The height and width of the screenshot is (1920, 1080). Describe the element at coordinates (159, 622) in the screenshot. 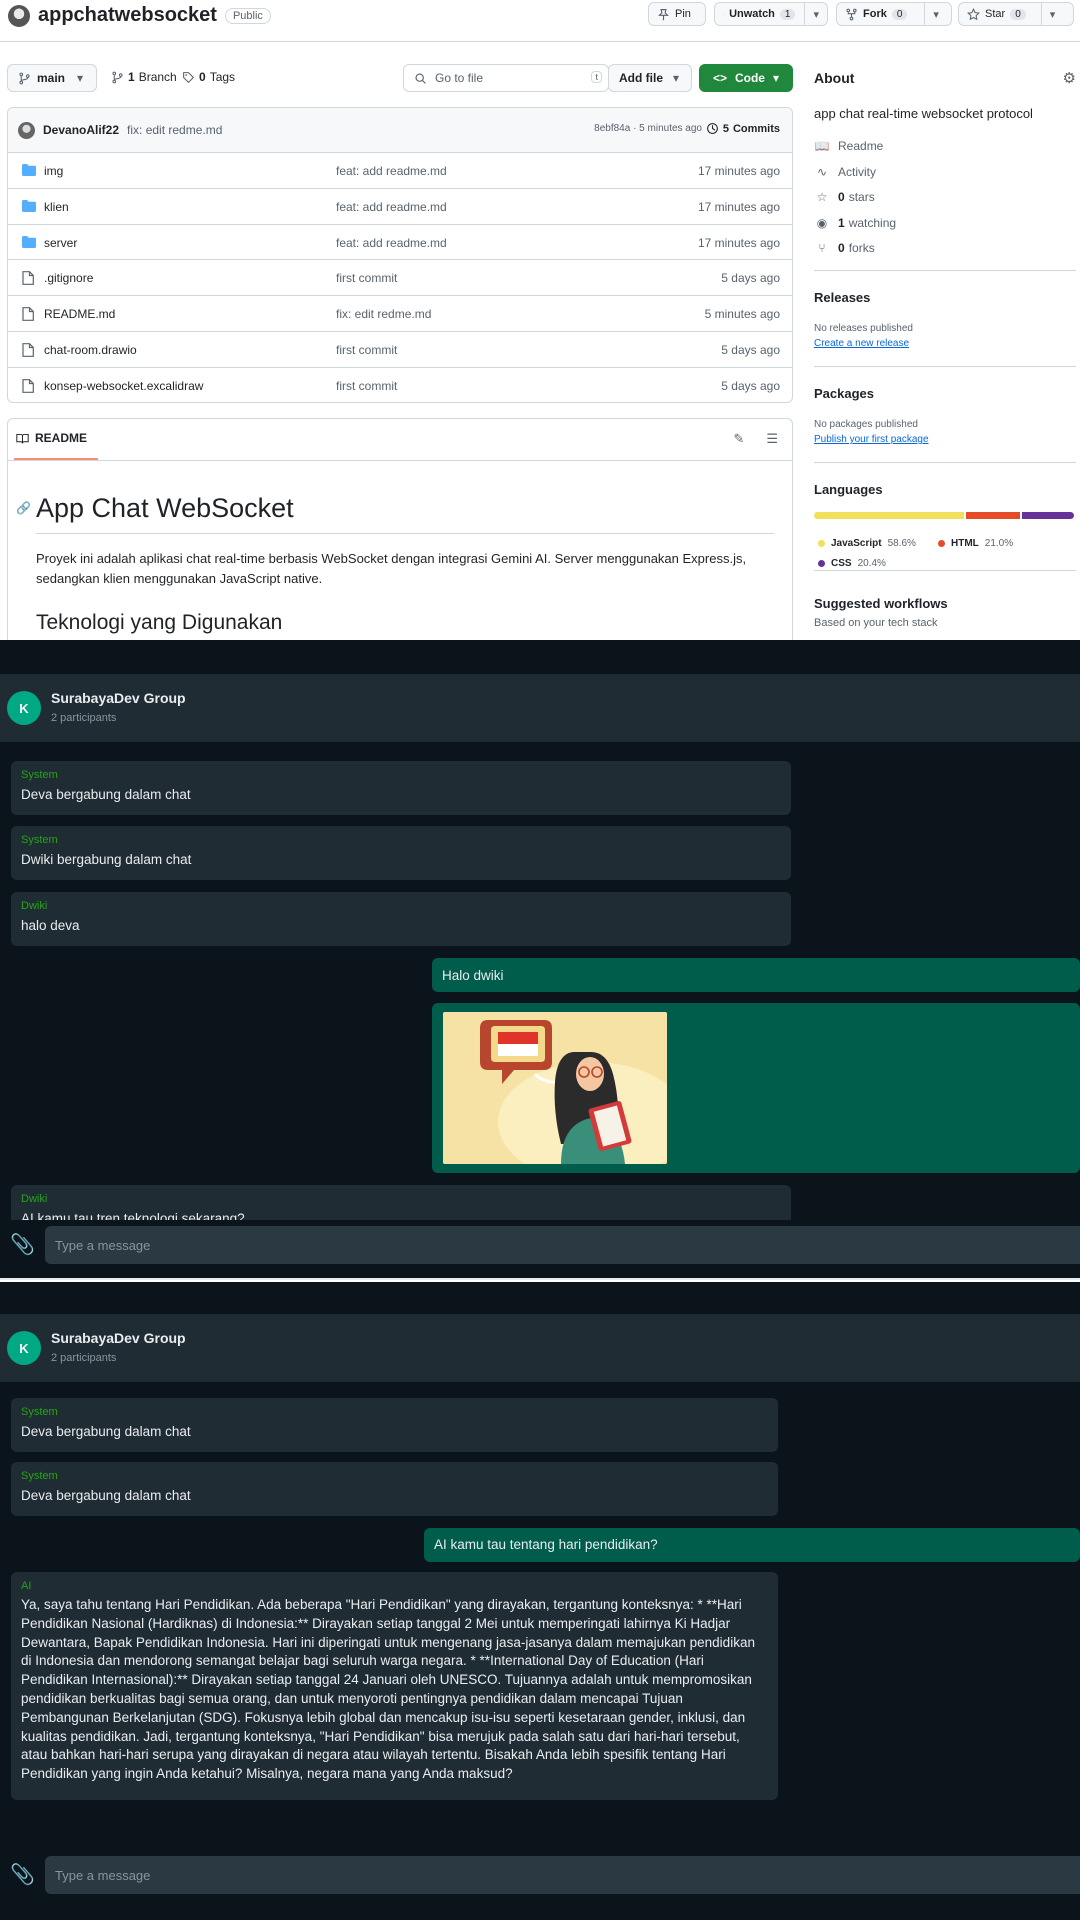

I see `readme-subheading: Teknologi yang Digunakan` at that location.